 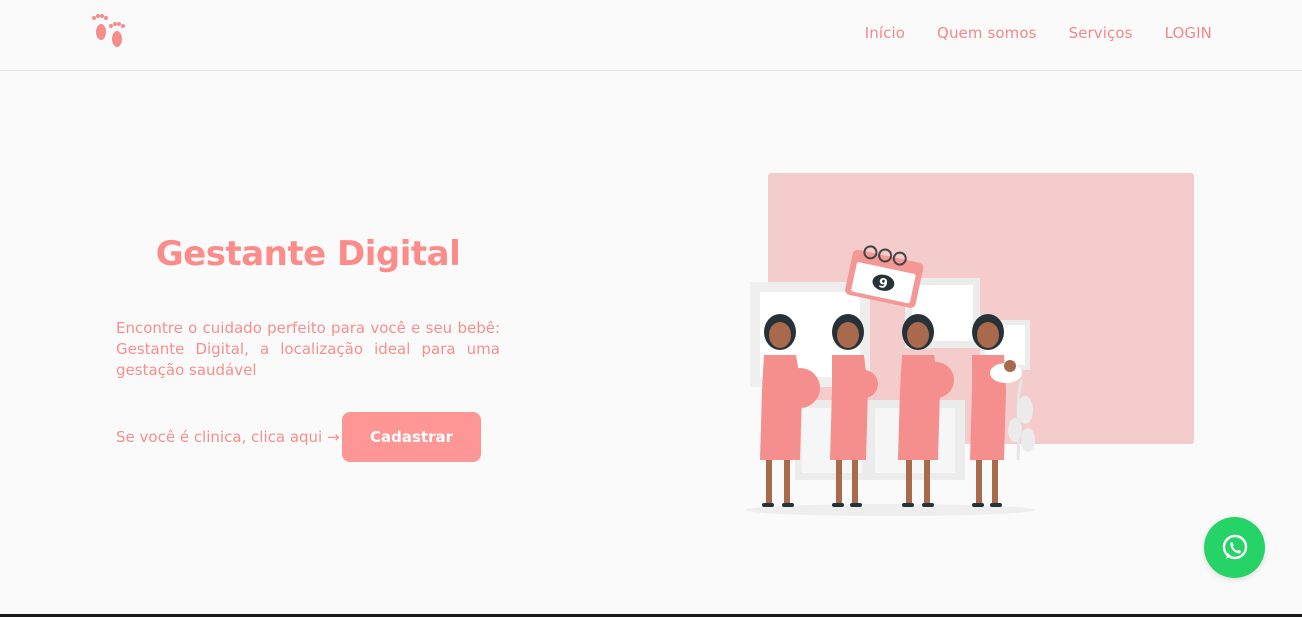 What do you see at coordinates (411, 437) in the screenshot?
I see `register-button: Cadastrar` at bounding box center [411, 437].